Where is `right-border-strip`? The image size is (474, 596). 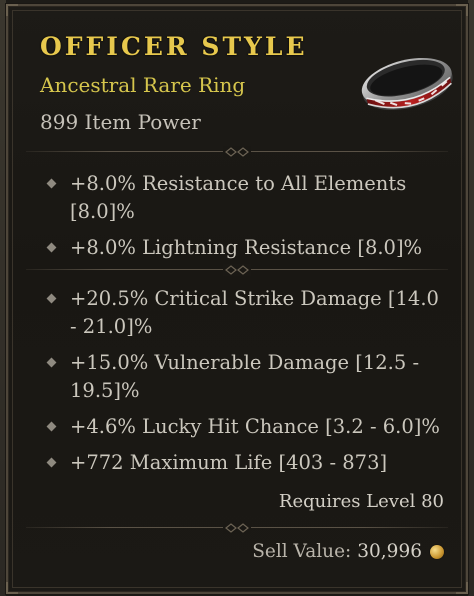
right-border-strip is located at coordinates (471, 298).